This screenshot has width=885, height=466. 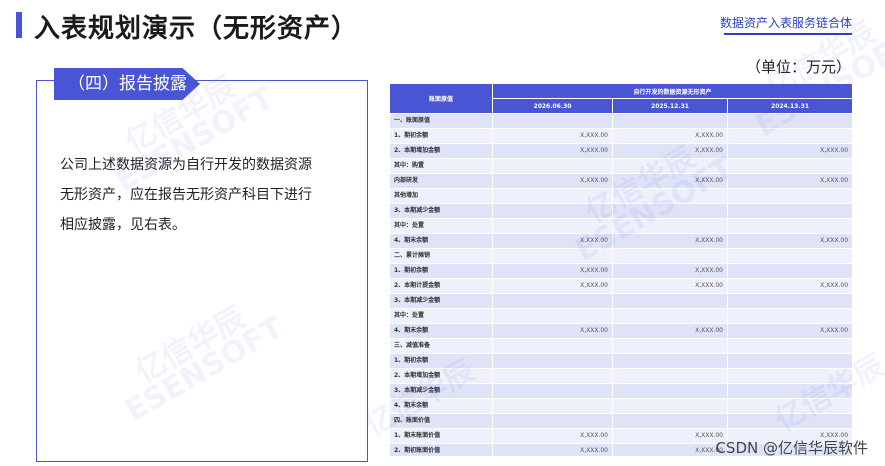 I want to click on paragraph-line: 相应披露，见右表。, so click(x=123, y=225).